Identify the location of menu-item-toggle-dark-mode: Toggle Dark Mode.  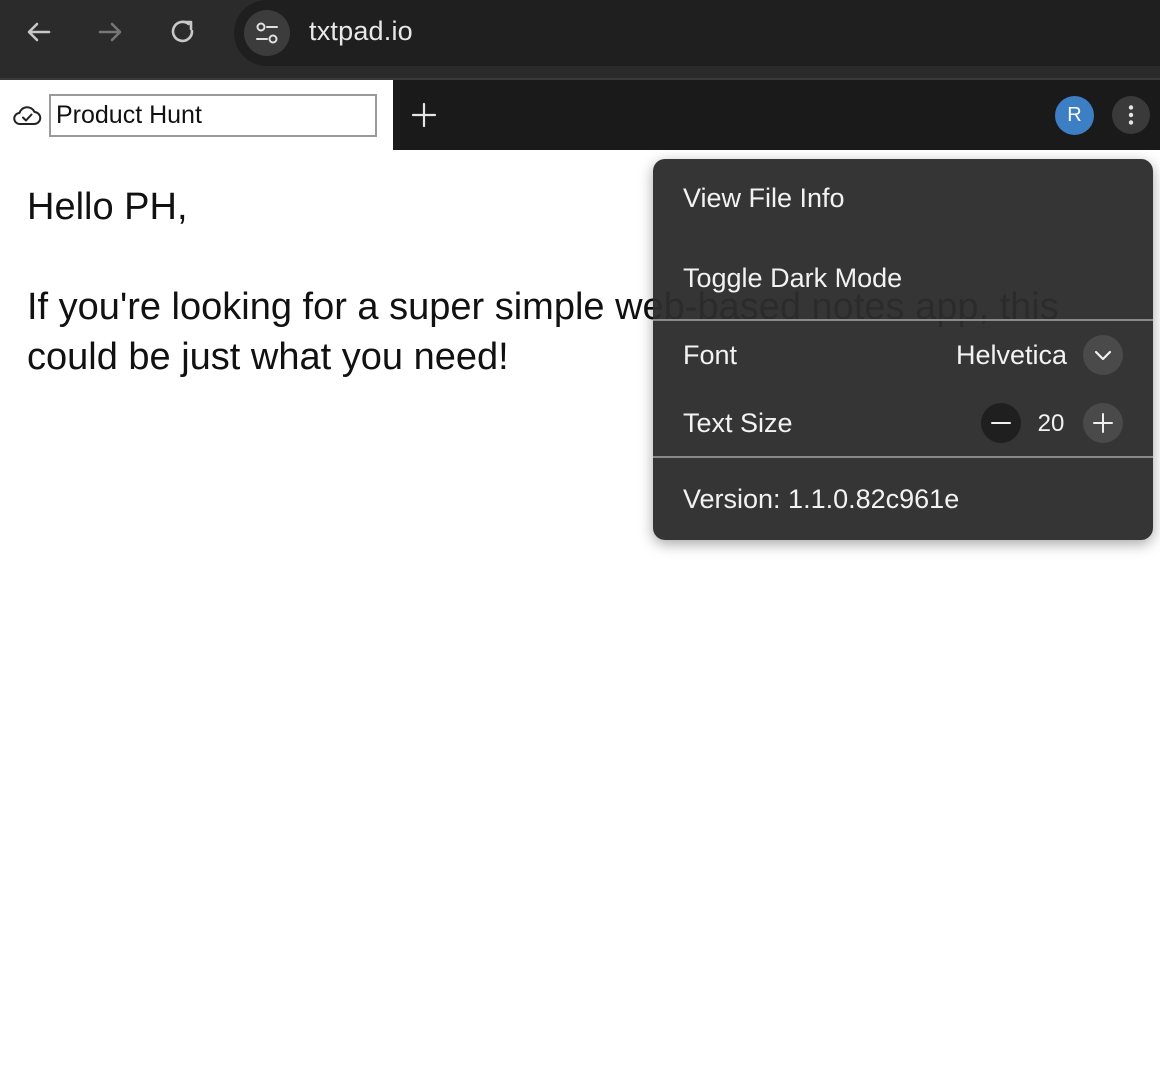
(792, 278).